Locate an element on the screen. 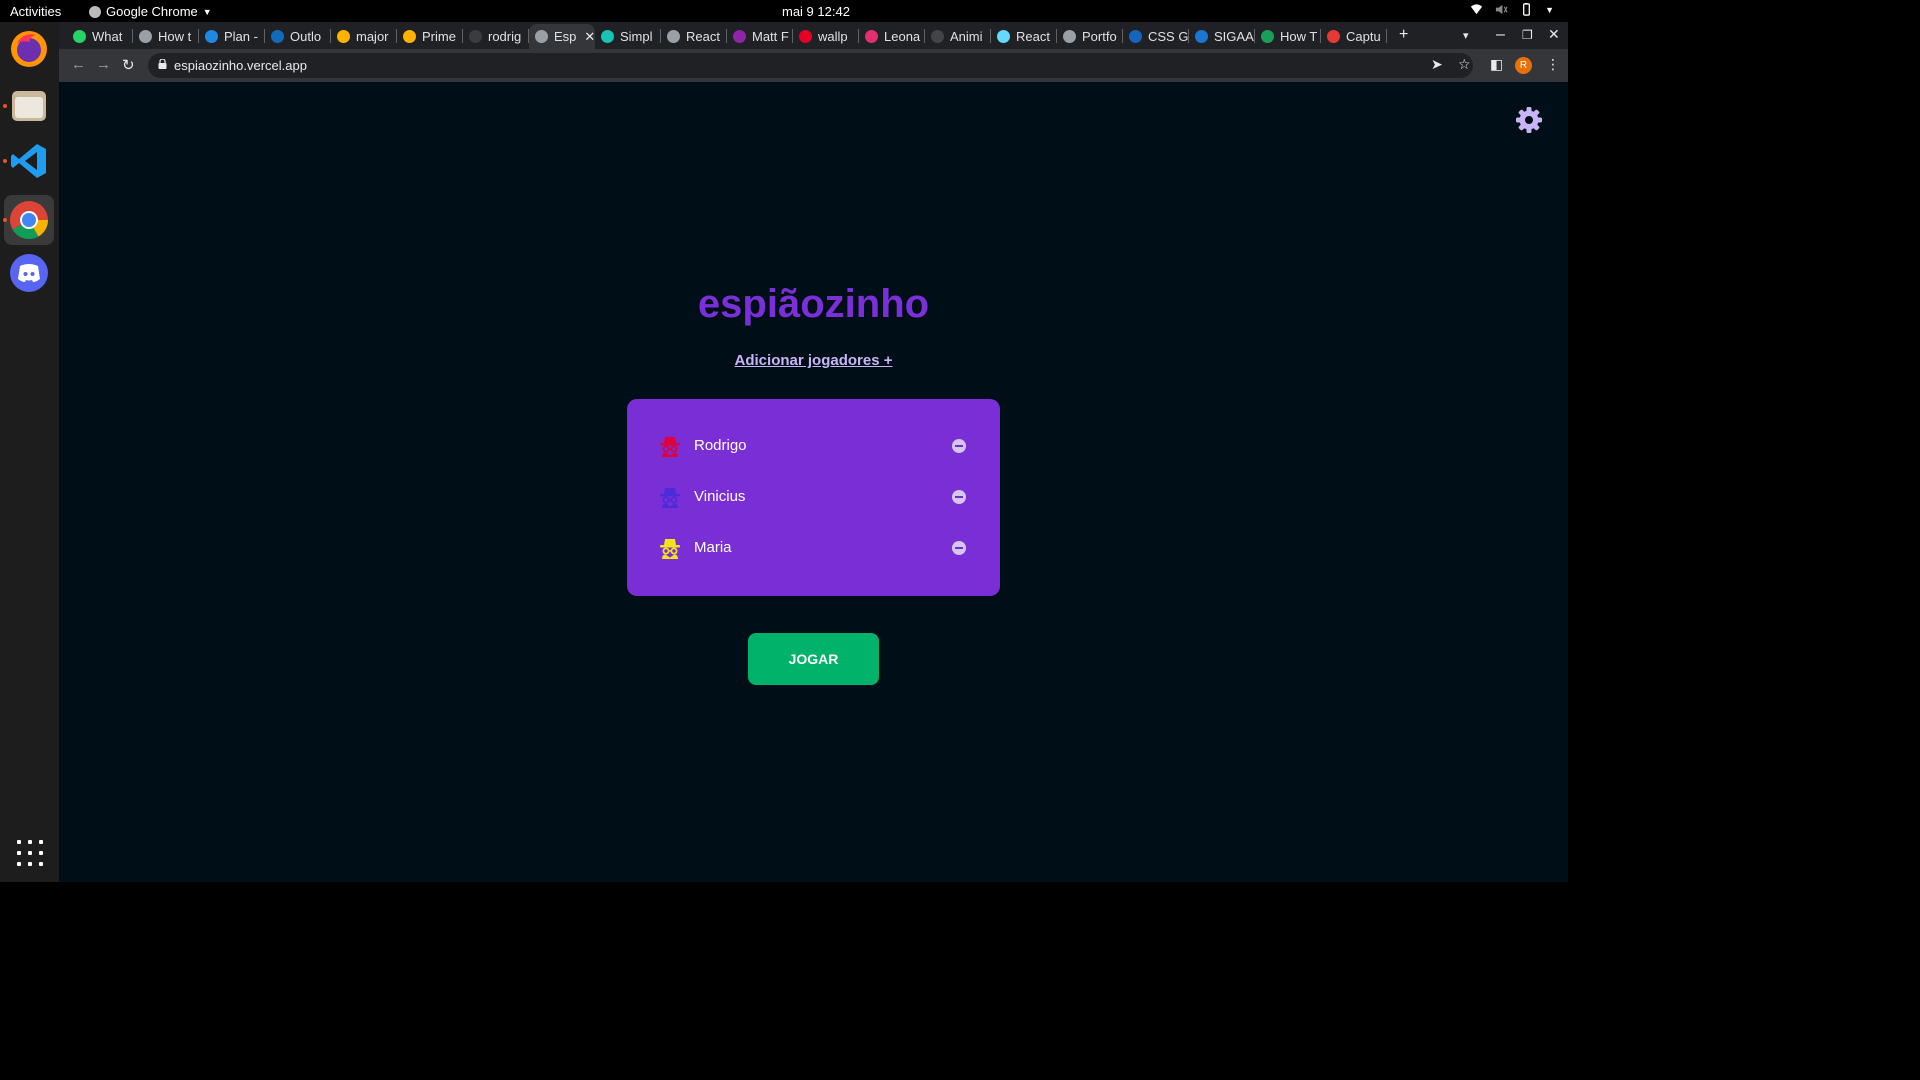  forward-button: → is located at coordinates (103, 64).